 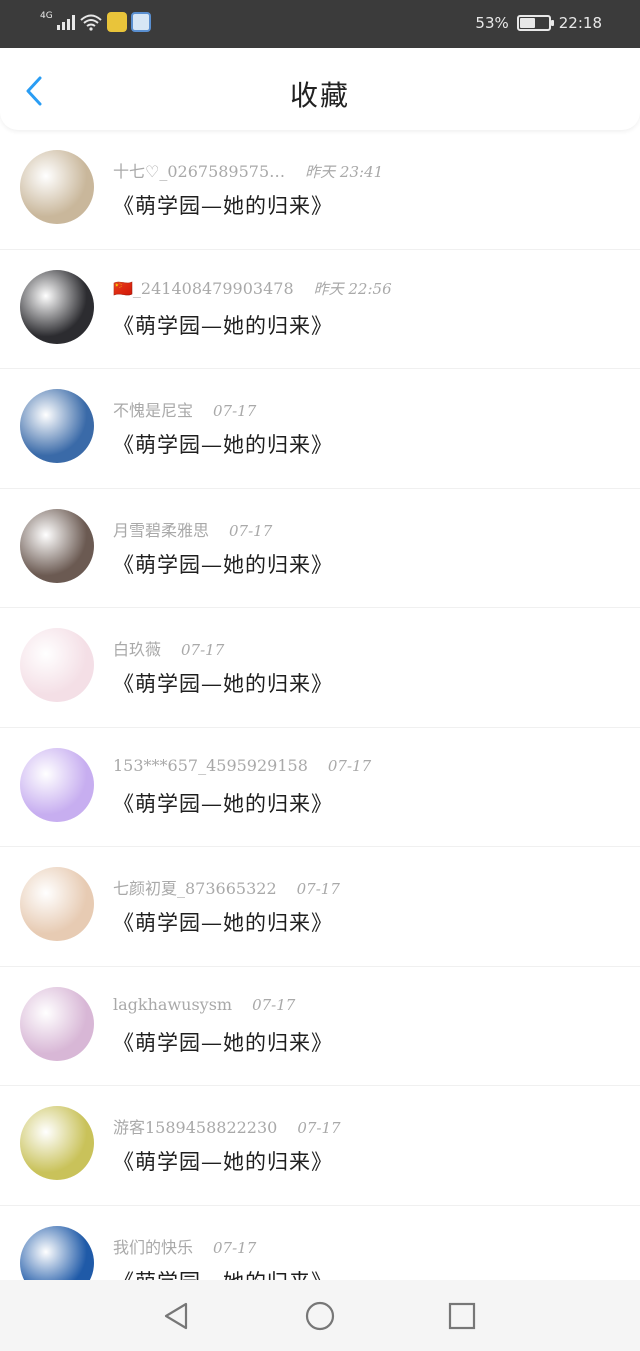 I want to click on username: 月雪碧柔雅思, so click(x=161, y=530).